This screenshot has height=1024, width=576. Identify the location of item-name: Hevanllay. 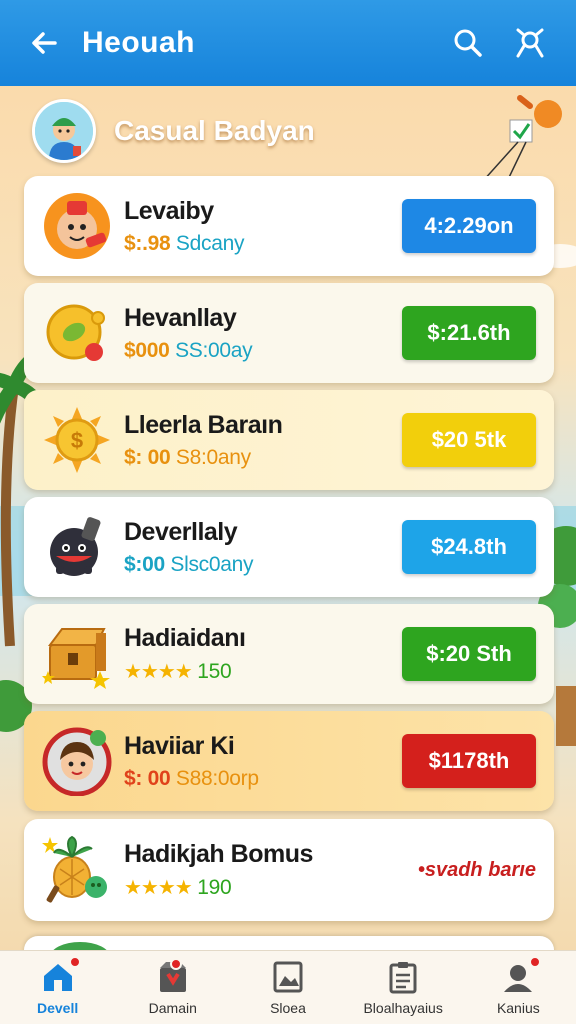
(180, 317).